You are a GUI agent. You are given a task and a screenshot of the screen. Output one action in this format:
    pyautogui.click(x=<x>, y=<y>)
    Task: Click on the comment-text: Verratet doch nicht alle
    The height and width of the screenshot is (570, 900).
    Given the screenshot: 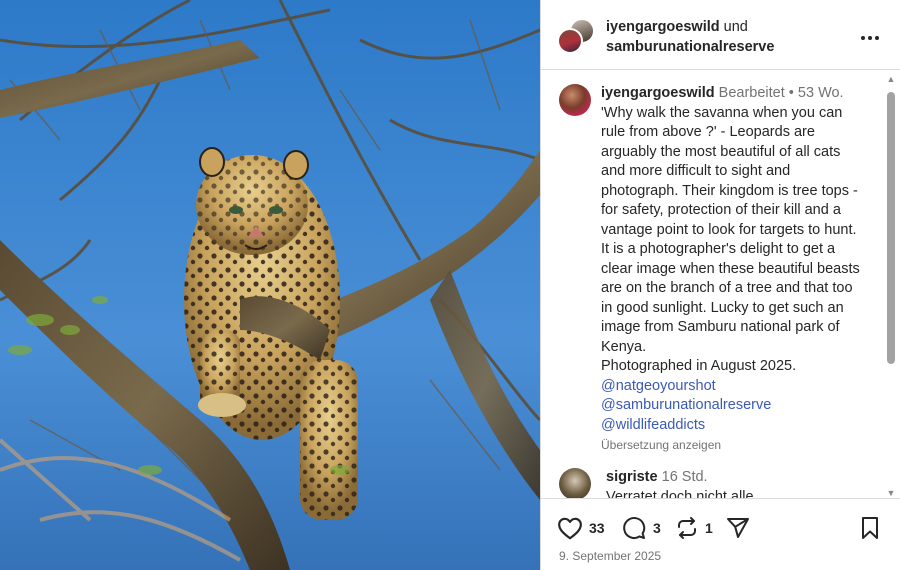 What is the action you would take?
    pyautogui.click(x=680, y=493)
    